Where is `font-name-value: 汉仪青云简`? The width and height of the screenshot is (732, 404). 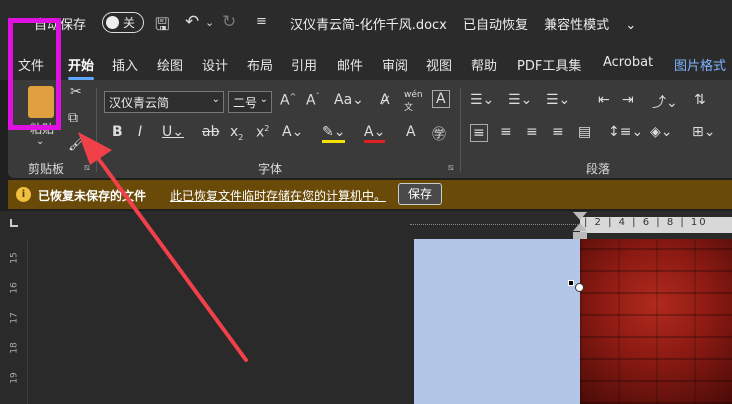
font-name-value: 汉仪青云简 is located at coordinates (139, 103).